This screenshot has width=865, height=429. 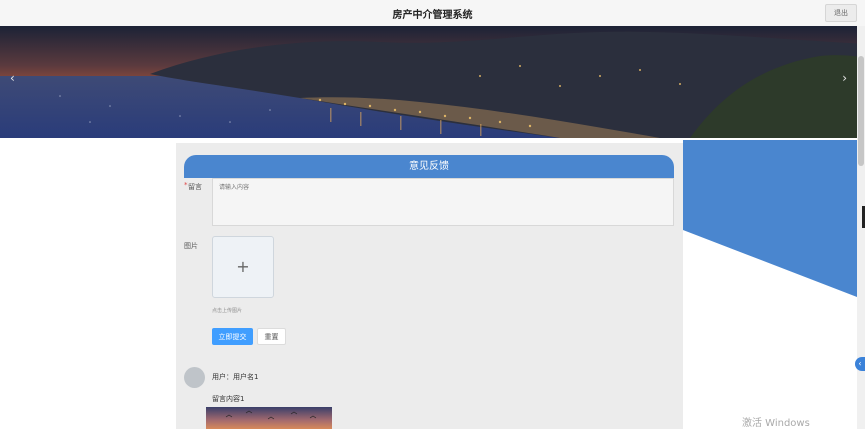 I want to click on upload-hint: 点击上传图片, so click(x=227, y=311).